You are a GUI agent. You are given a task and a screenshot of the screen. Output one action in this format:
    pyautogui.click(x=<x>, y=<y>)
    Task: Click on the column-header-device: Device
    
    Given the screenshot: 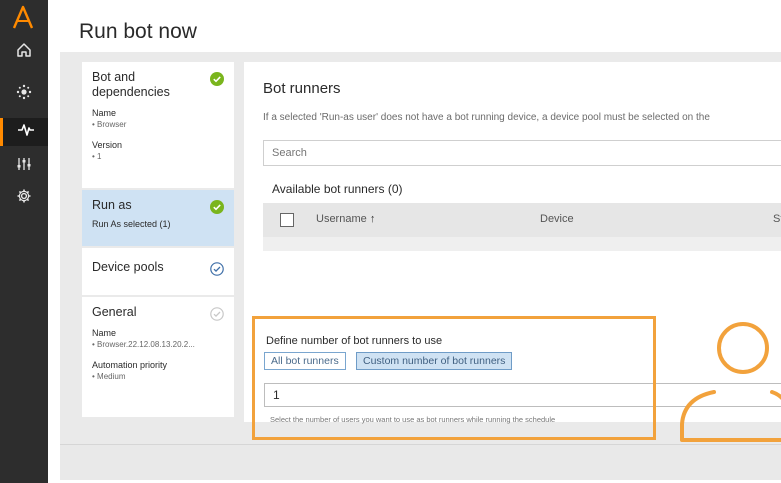 What is the action you would take?
    pyautogui.click(x=557, y=219)
    